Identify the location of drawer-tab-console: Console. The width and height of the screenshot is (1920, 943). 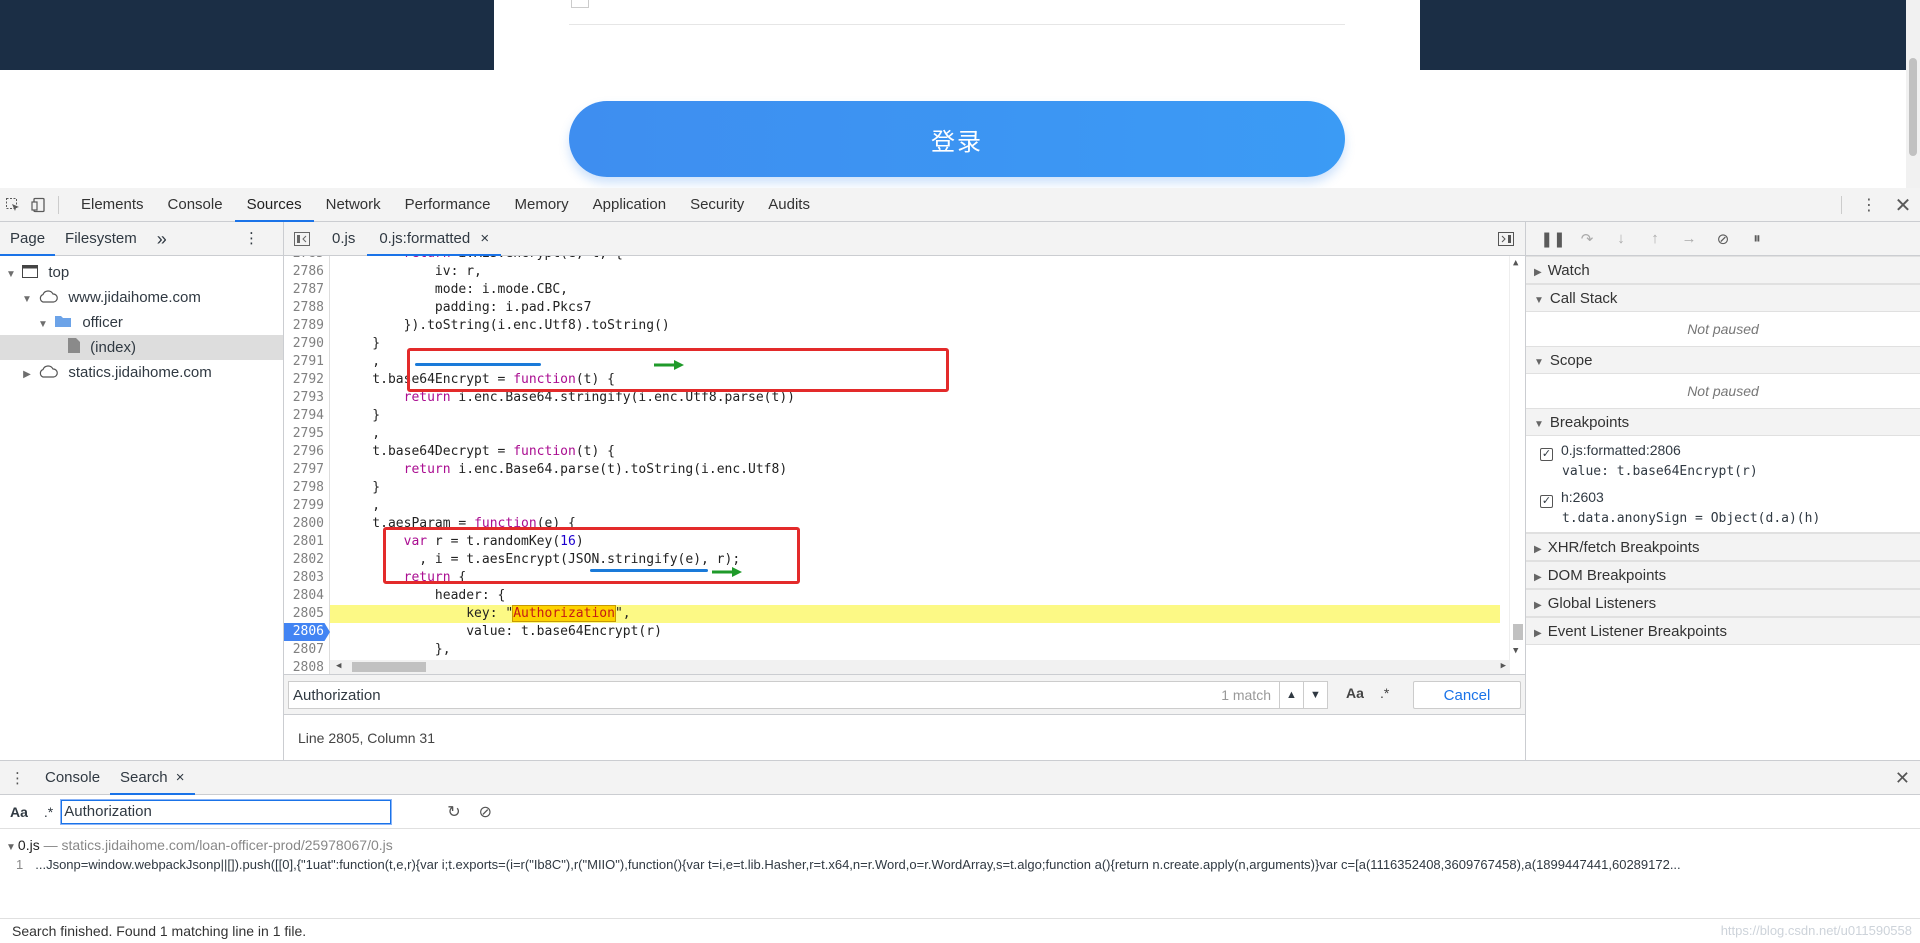
(72, 778).